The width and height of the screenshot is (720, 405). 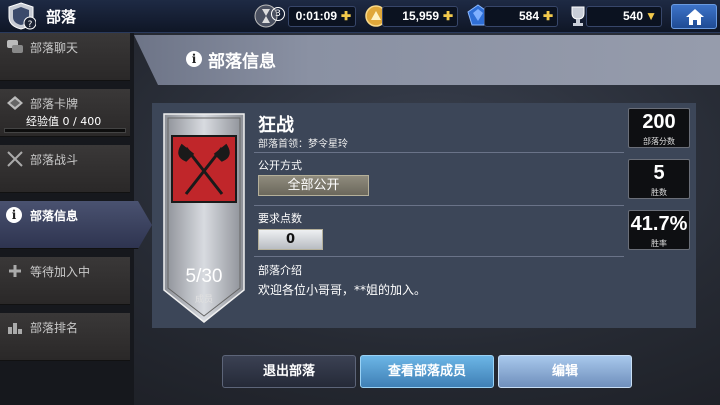 I want to click on experience-bar, so click(x=65, y=130).